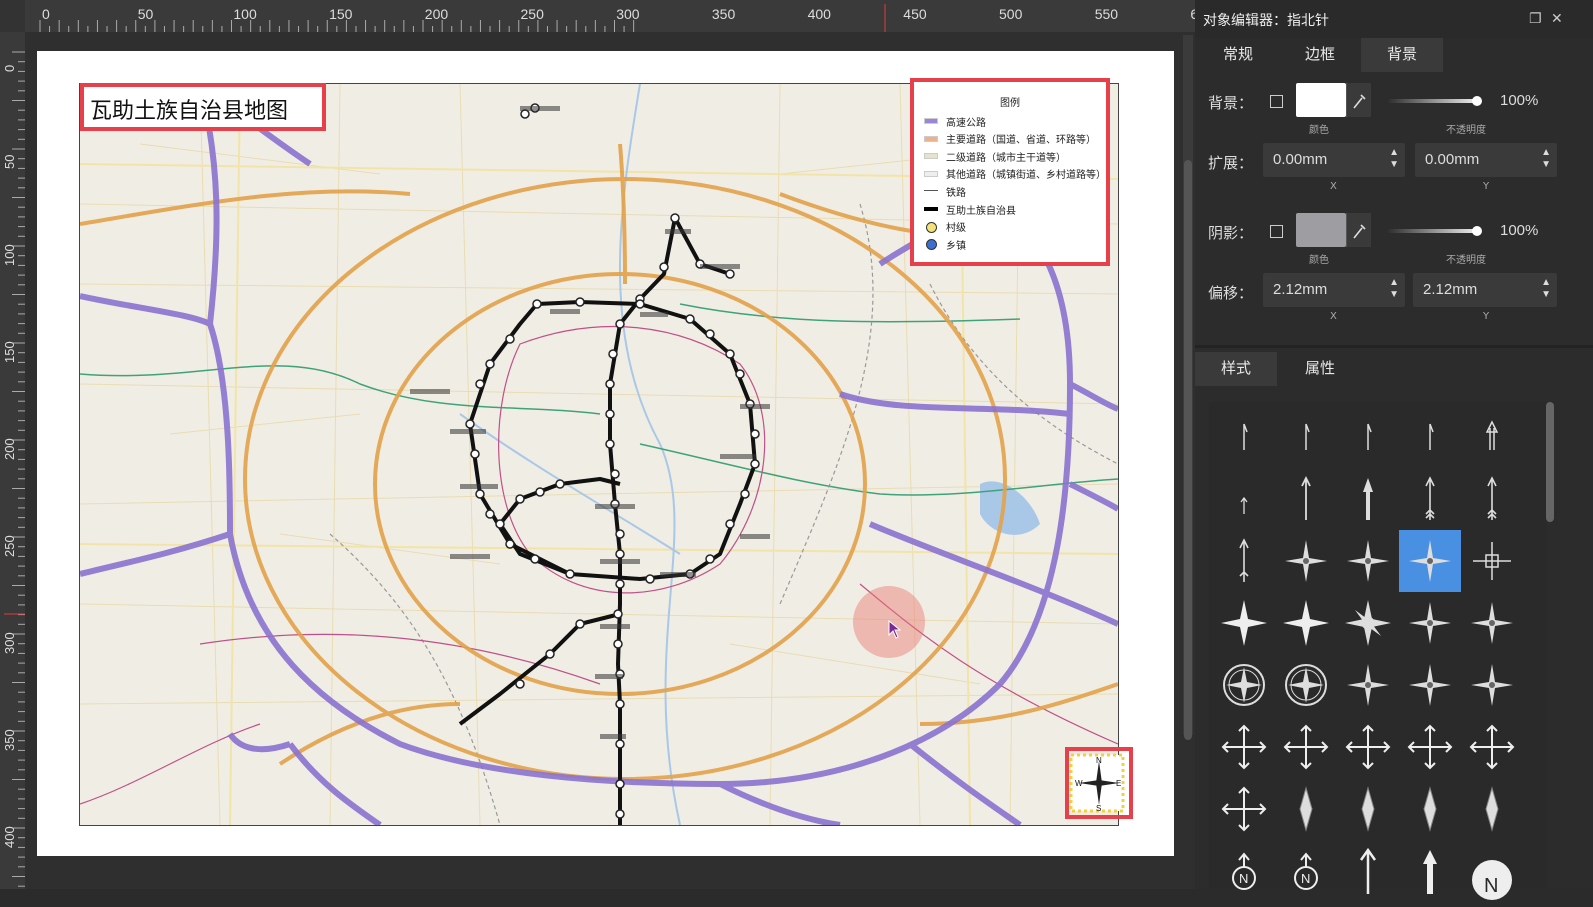 The width and height of the screenshot is (1593, 907). What do you see at coordinates (1402, 55) in the screenshot?
I see `tab-background: 背景` at bounding box center [1402, 55].